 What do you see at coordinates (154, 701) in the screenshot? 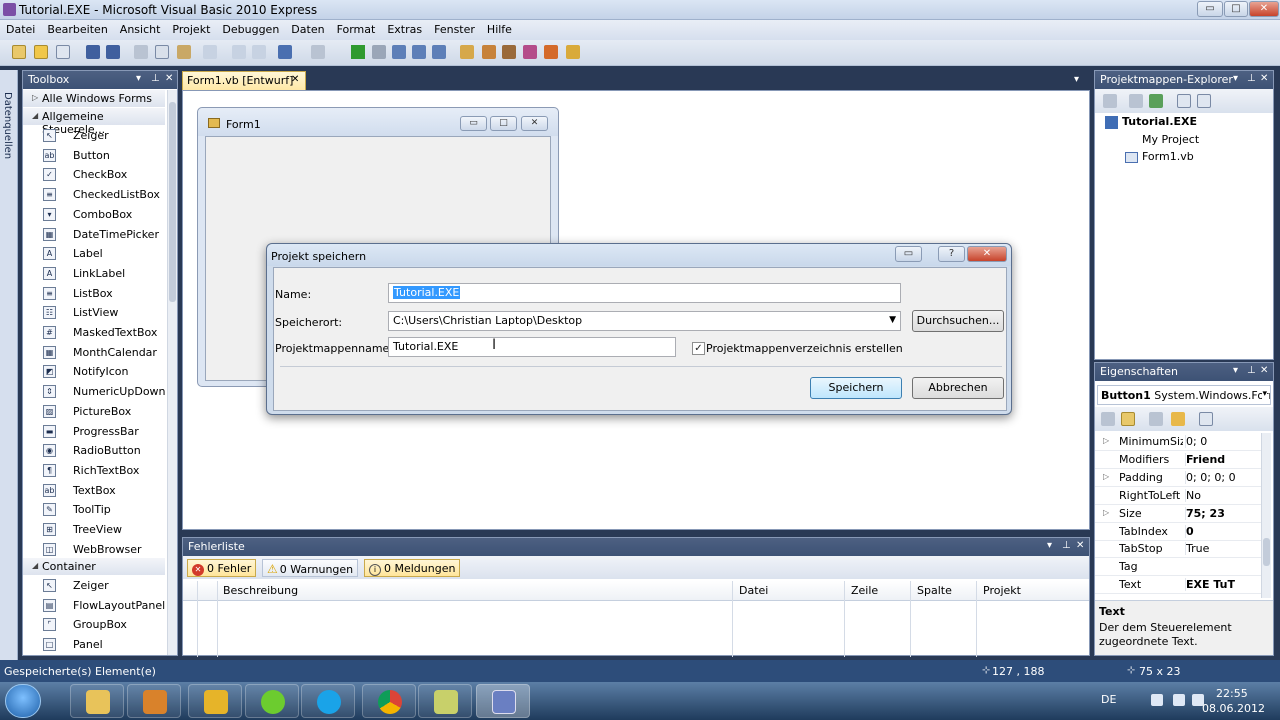
I see `taskbar-media-player-icon` at bounding box center [154, 701].